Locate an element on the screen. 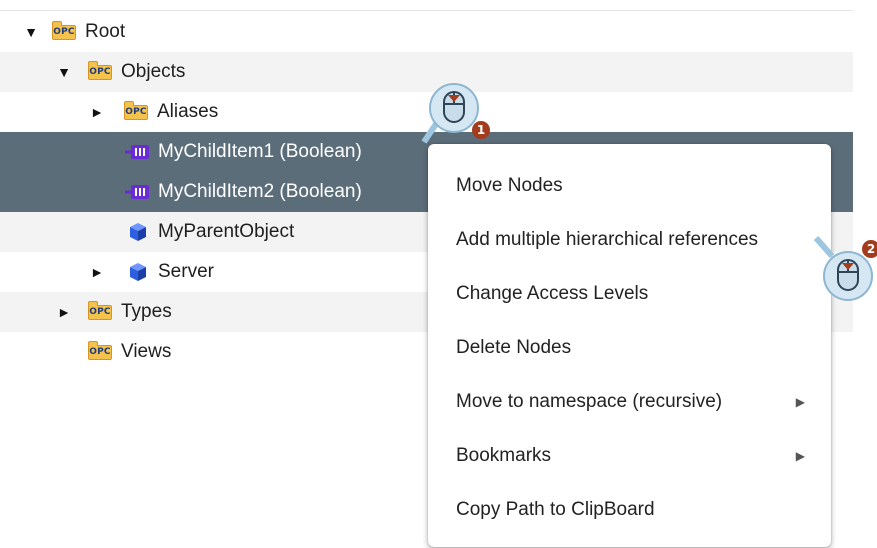 The width and height of the screenshot is (877, 548). menu-item-move-to-namespace: Move to namespace (recursive) ▶ is located at coordinates (629, 402).